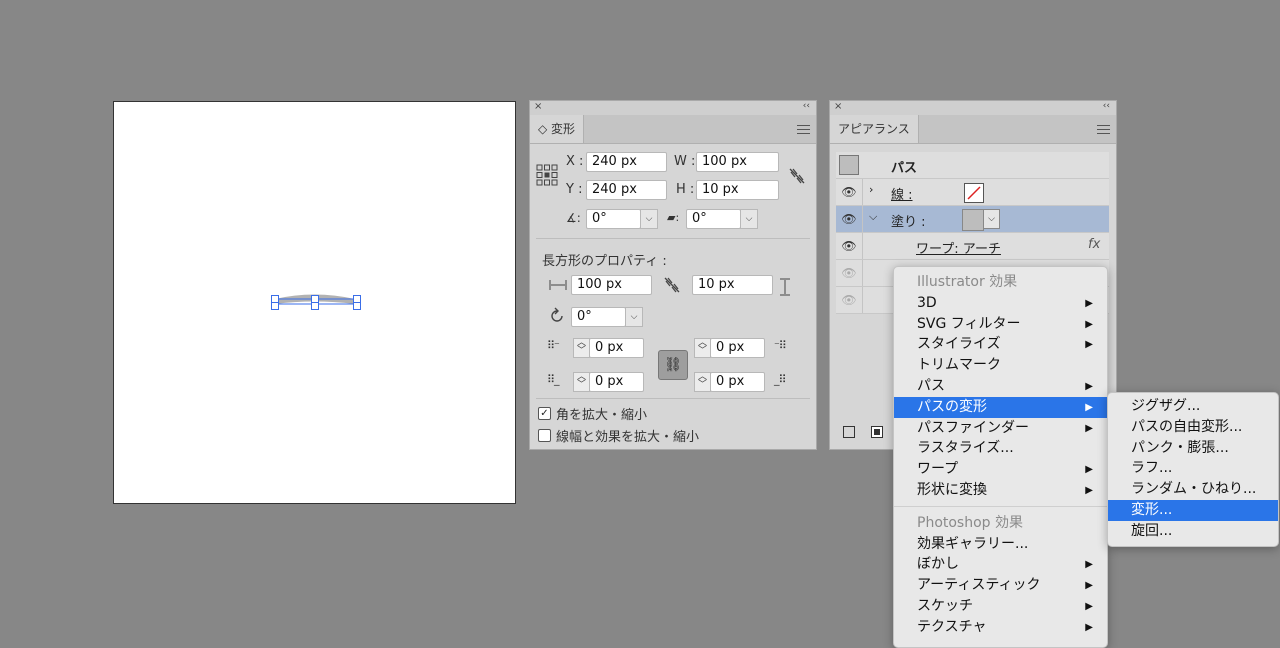 The image size is (1280, 648). I want to click on menu-item: ワープ ▶, so click(1000, 469).